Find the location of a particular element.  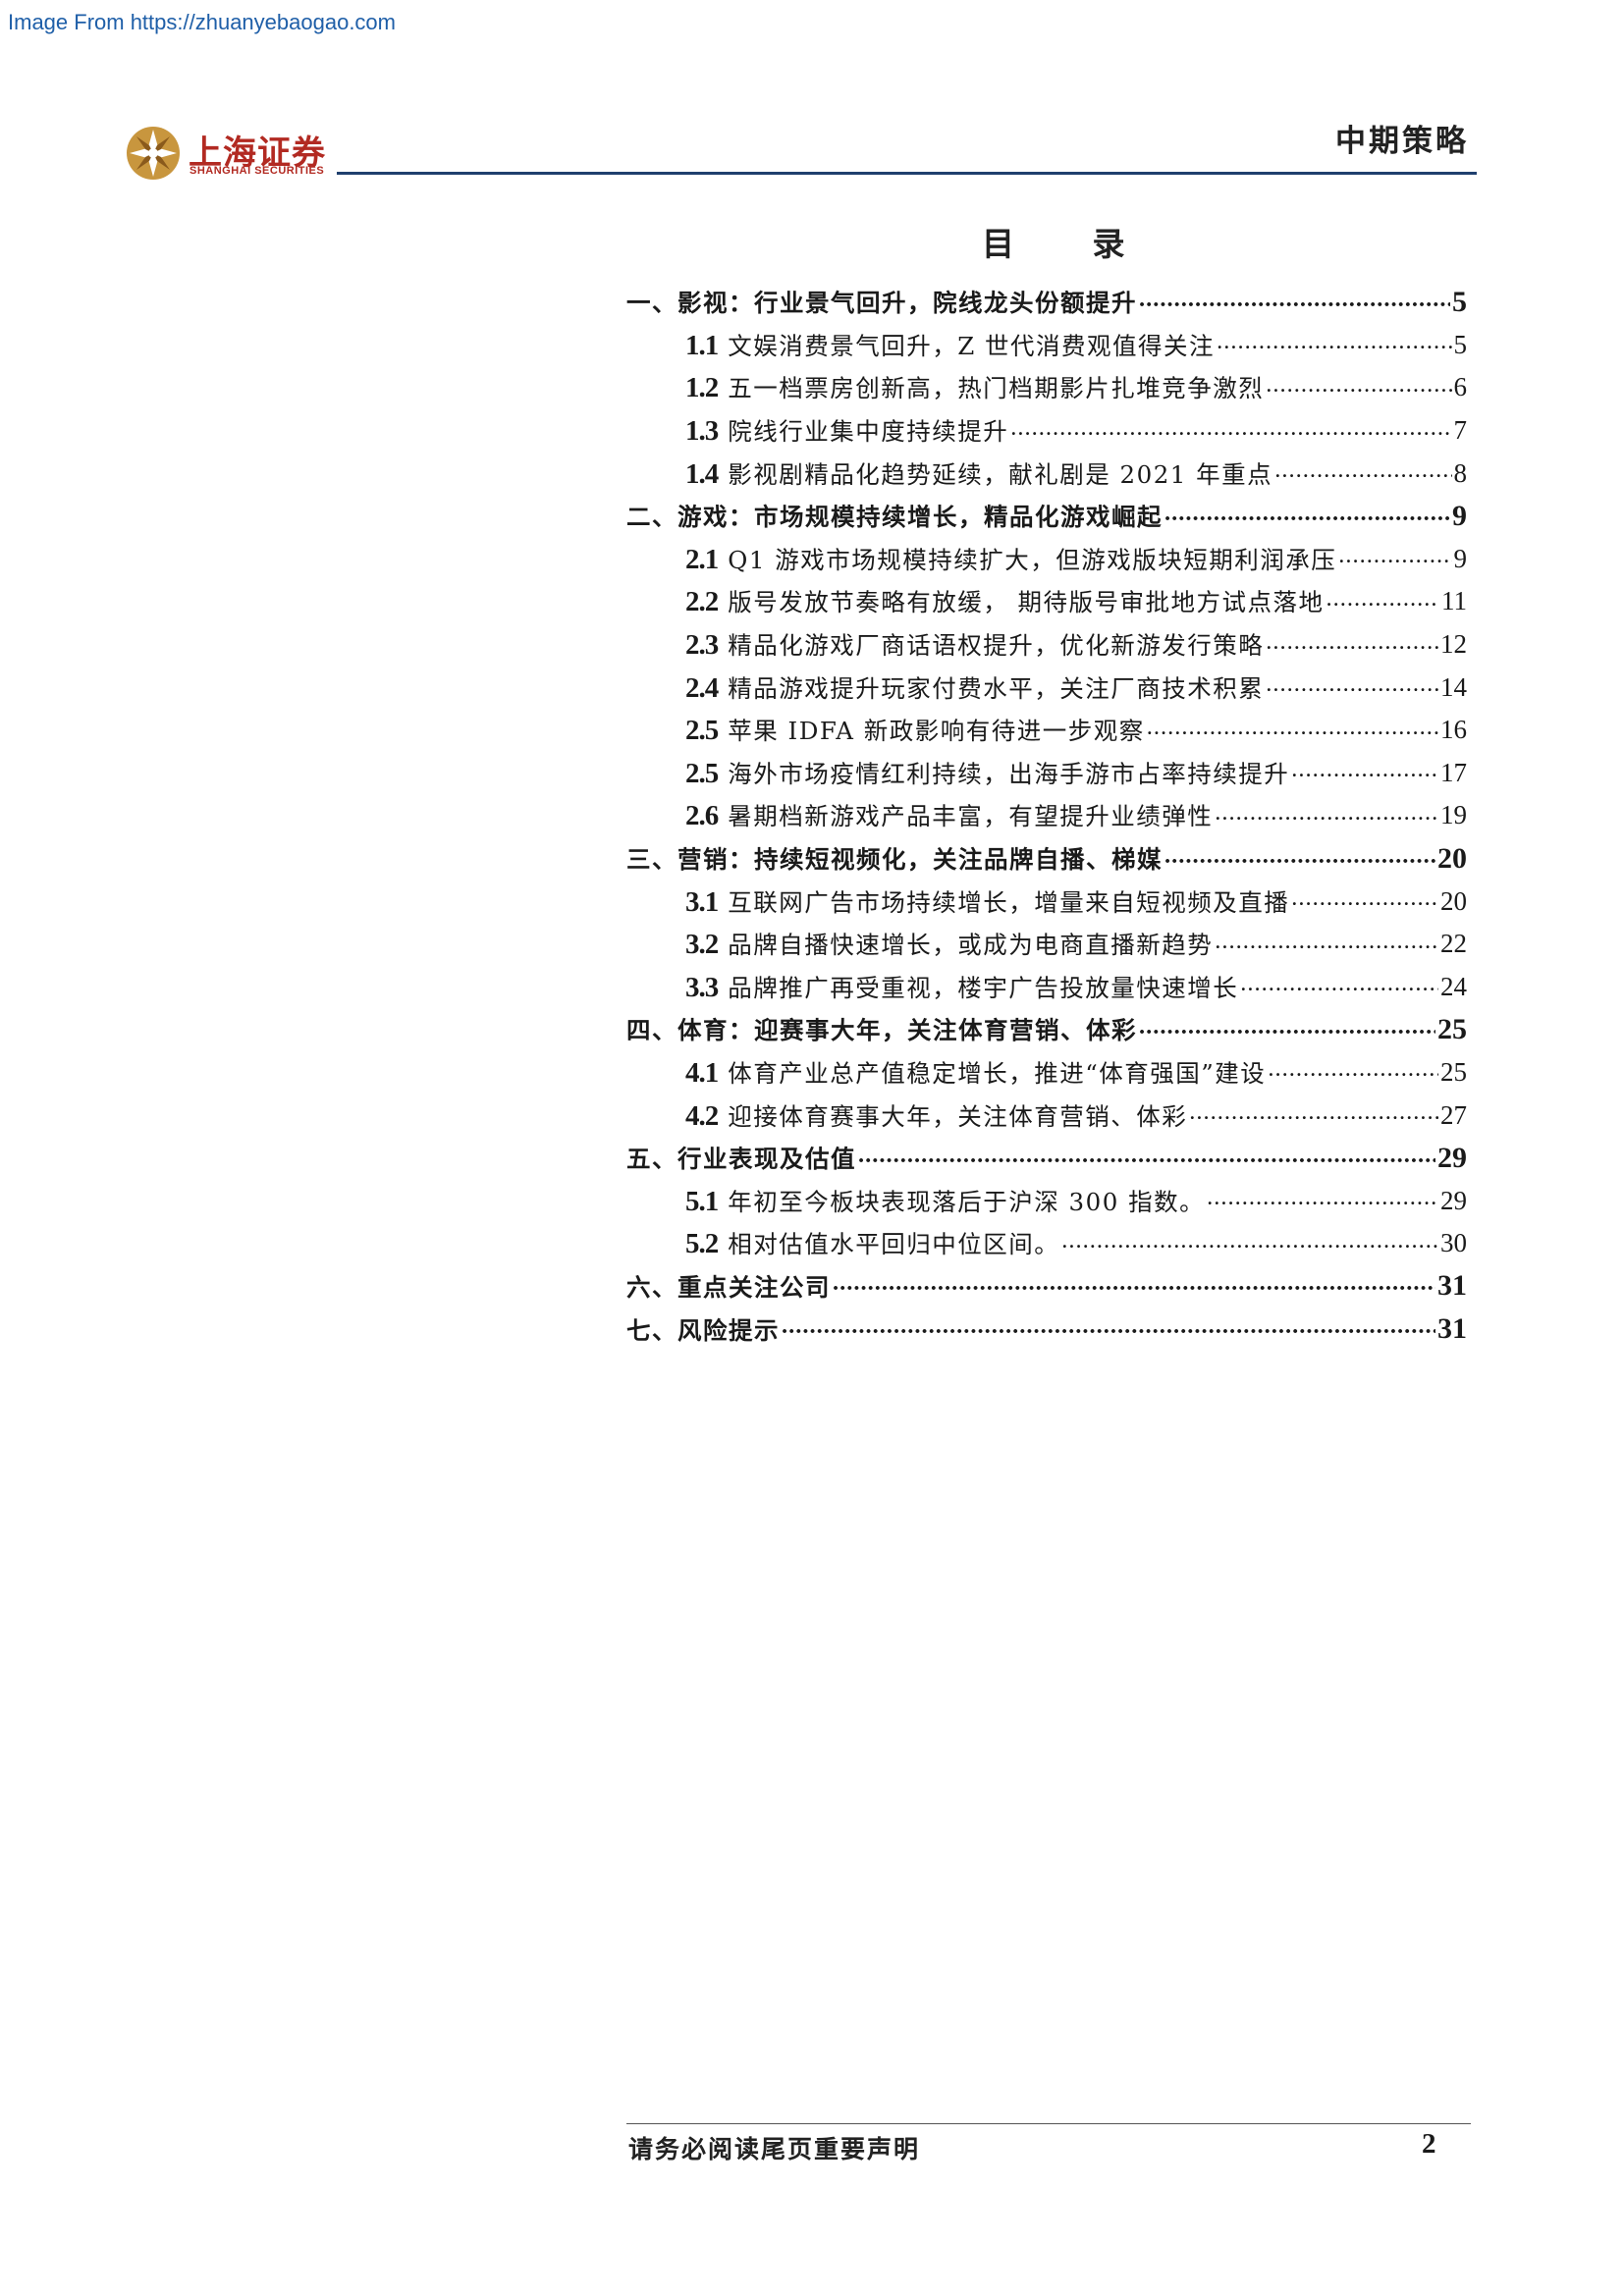

toc-entry-label: 5.1 年初至今板块表现落后于沪深 300 指数。 is located at coordinates (945, 1201).